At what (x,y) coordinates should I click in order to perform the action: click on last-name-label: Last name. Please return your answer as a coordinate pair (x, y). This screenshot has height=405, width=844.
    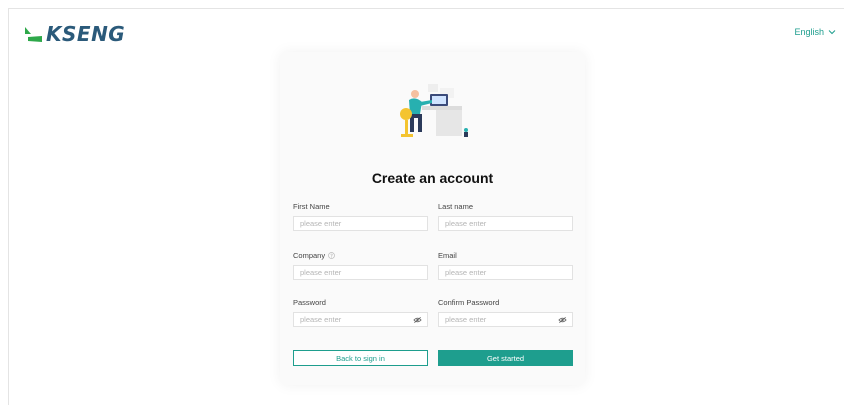
    Looking at the image, I should click on (456, 206).